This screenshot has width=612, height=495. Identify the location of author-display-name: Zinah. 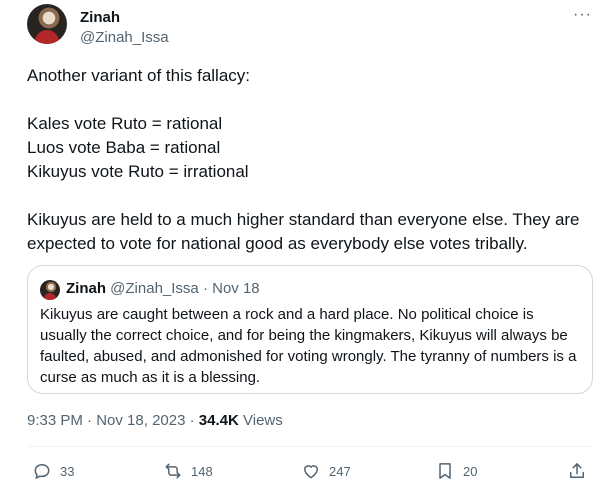
(100, 17).